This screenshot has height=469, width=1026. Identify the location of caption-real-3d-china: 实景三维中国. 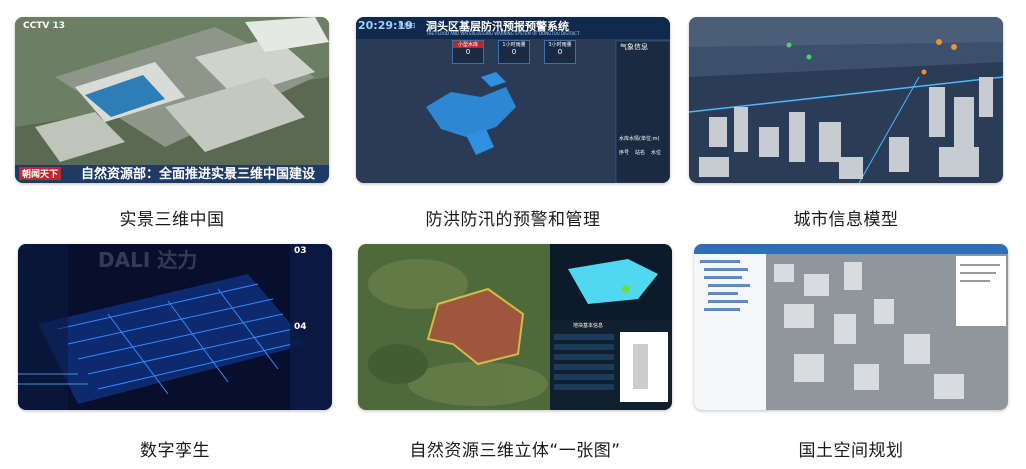
(172, 220).